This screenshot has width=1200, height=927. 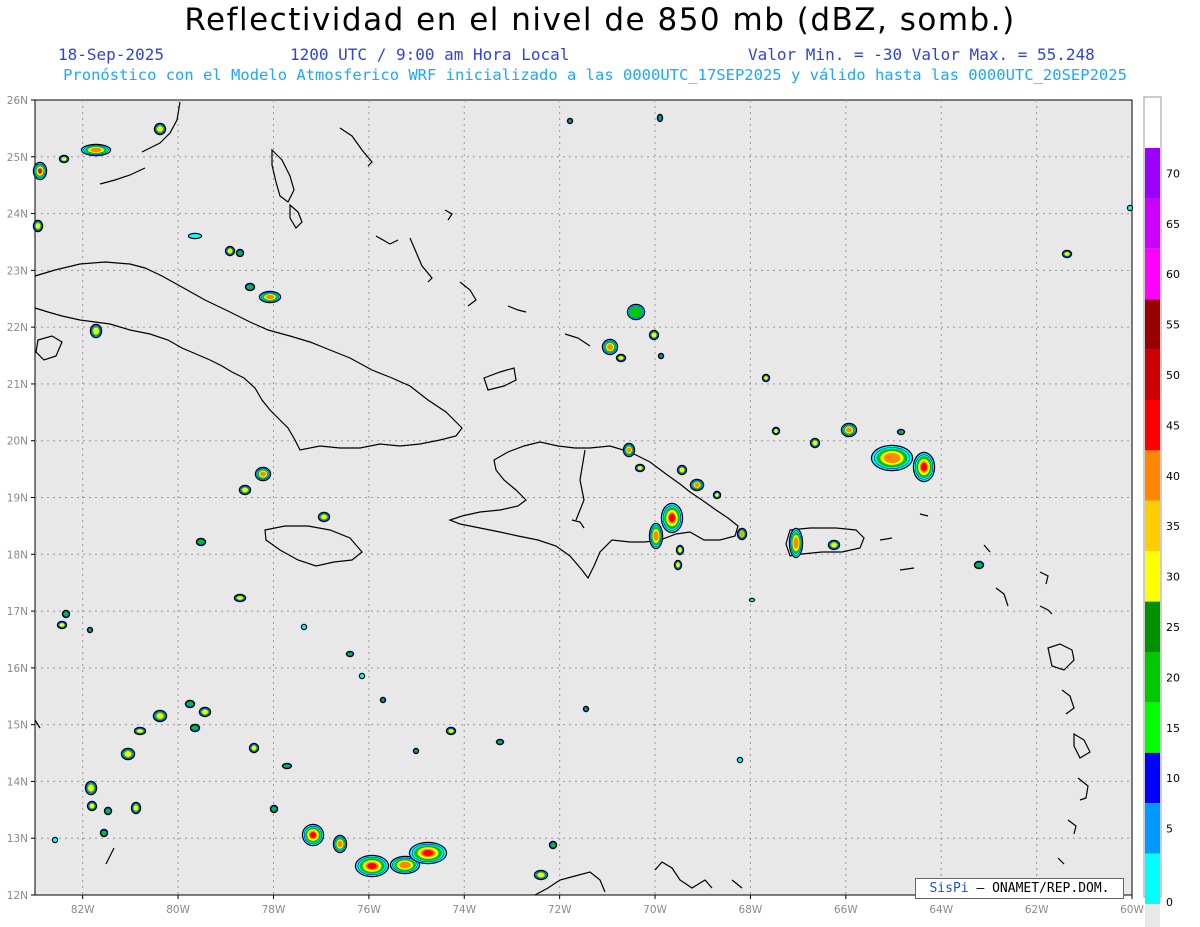 I want to click on colorbar-top-cap, so click(x=1152, y=123).